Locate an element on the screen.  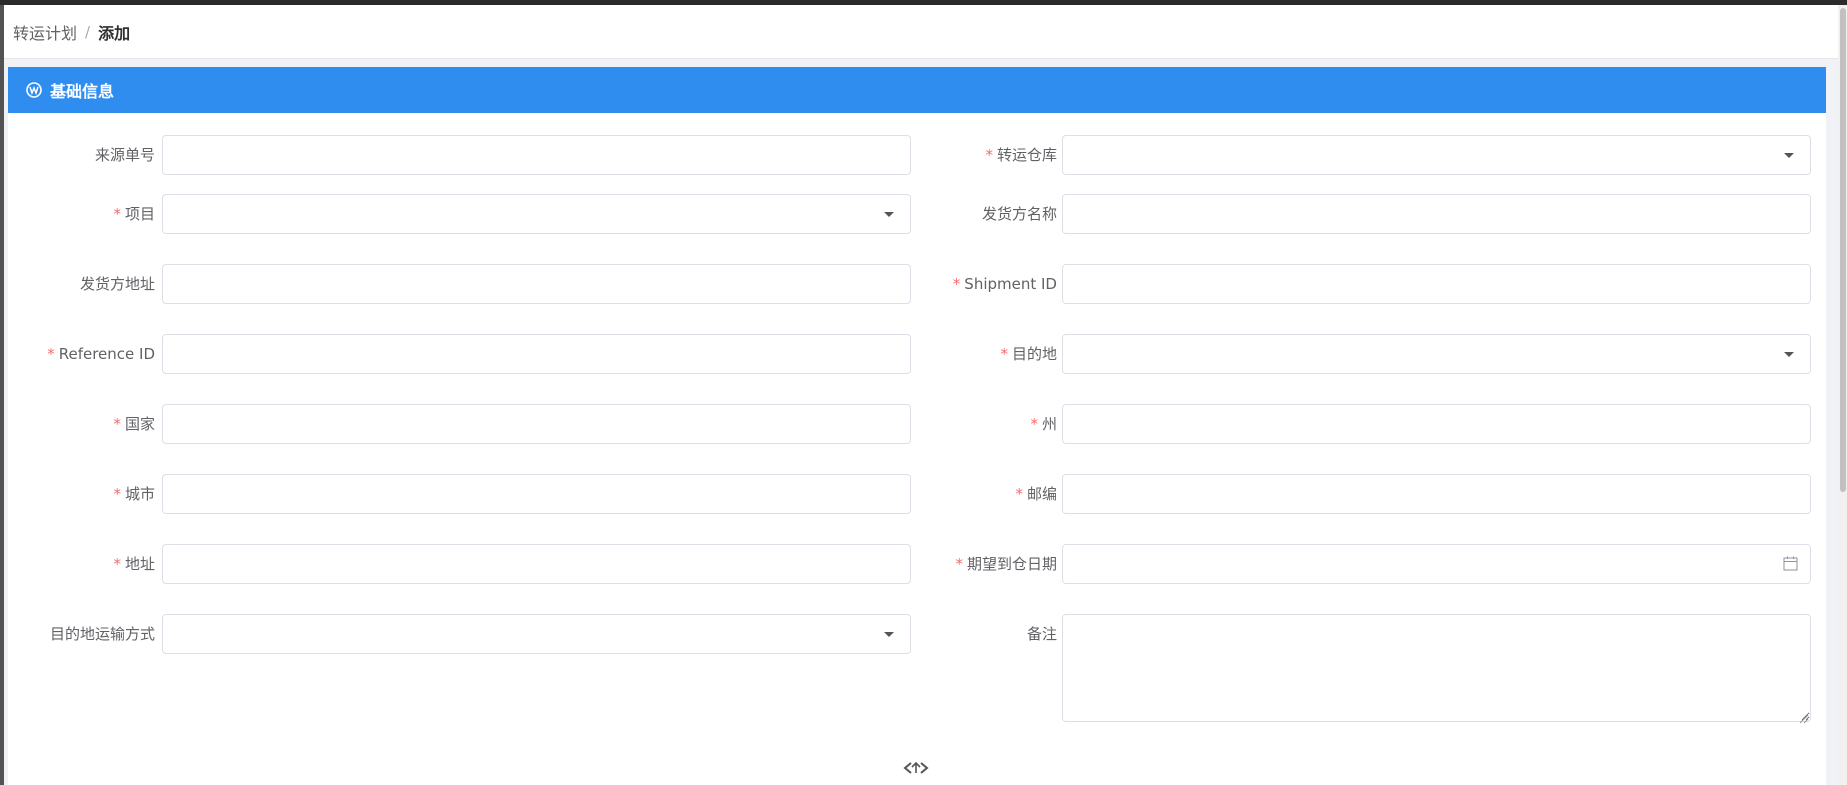
breadcrumb-current: 添加 is located at coordinates (114, 33).